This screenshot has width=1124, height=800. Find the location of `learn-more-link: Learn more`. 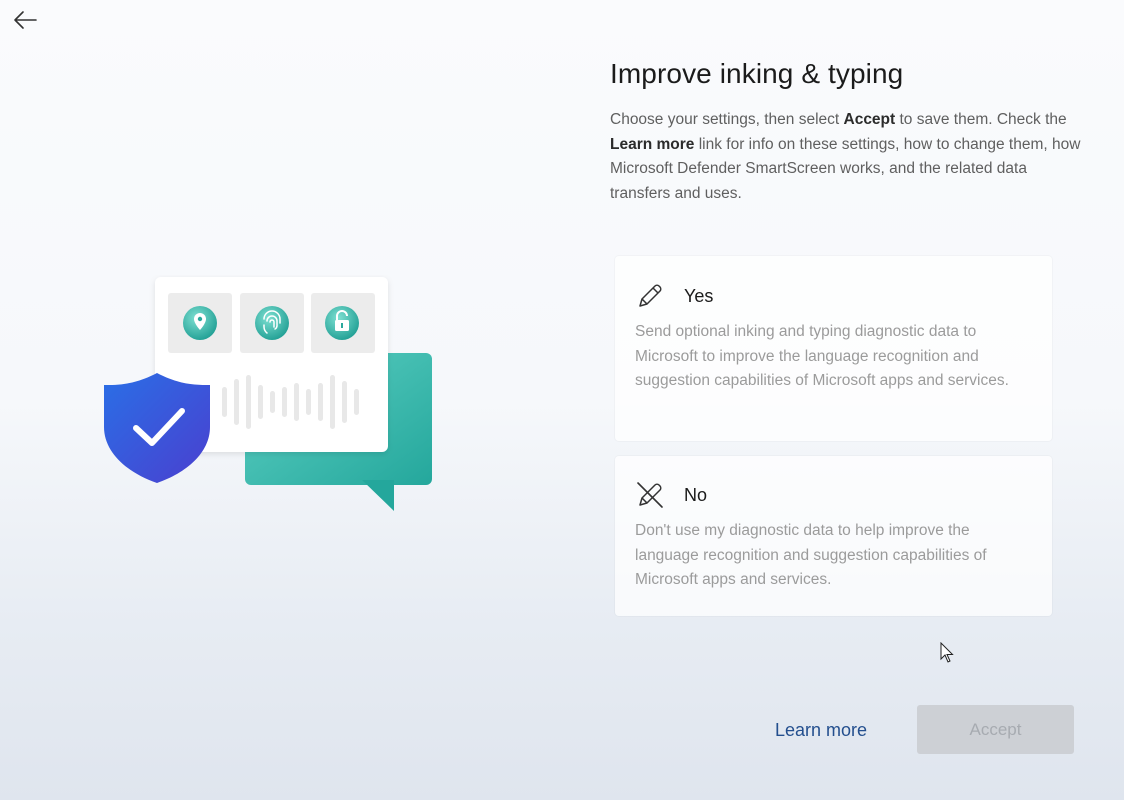

learn-more-link: Learn more is located at coordinates (821, 730).